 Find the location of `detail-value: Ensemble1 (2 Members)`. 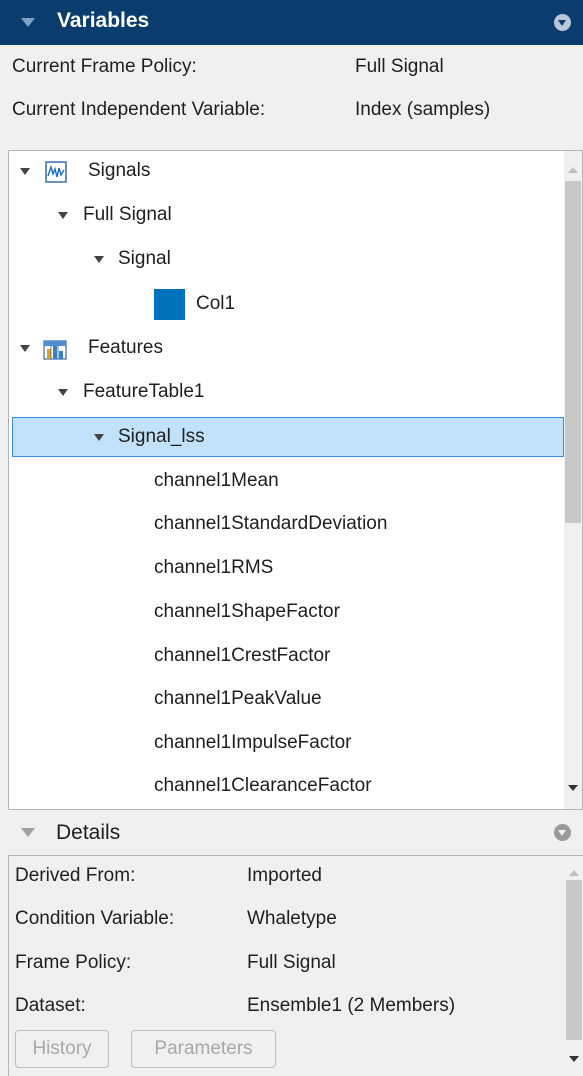

detail-value: Ensemble1 (2 Members) is located at coordinates (351, 1005).